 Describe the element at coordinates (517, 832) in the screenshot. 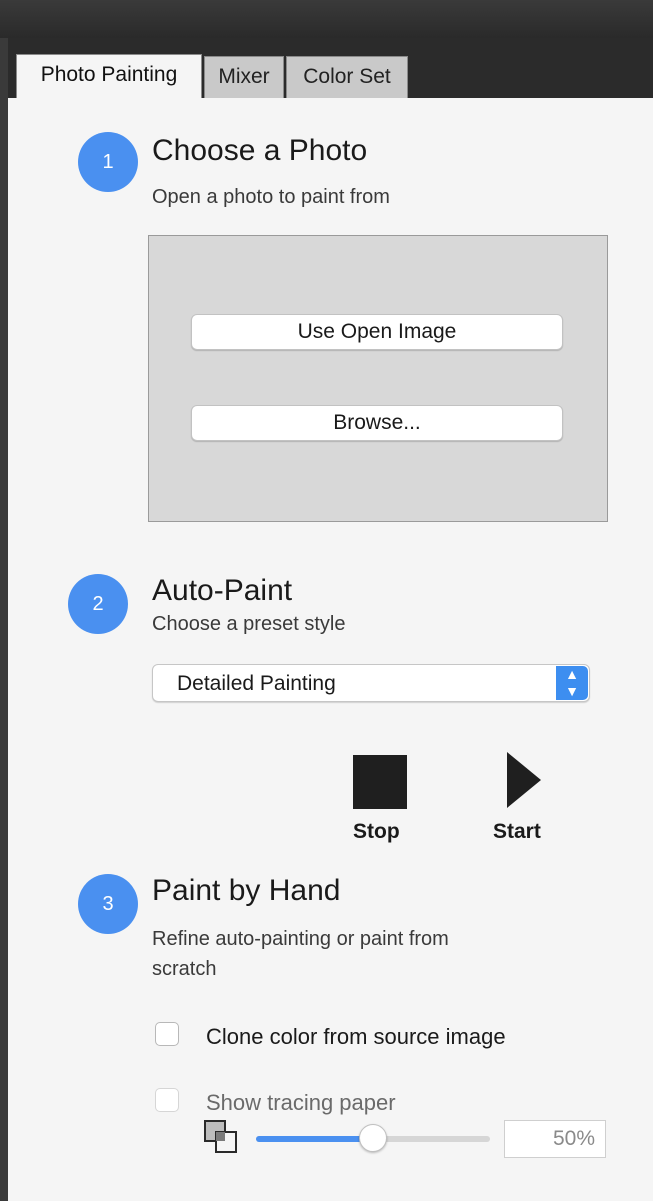

I see `start-label: Start` at that location.